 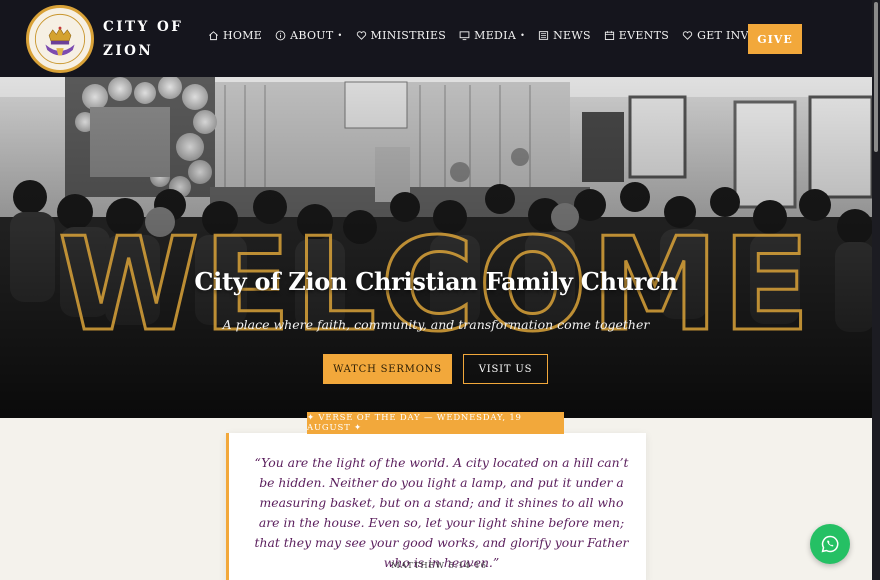 What do you see at coordinates (644, 35) in the screenshot?
I see `nav-item-label: EVENTS` at bounding box center [644, 35].